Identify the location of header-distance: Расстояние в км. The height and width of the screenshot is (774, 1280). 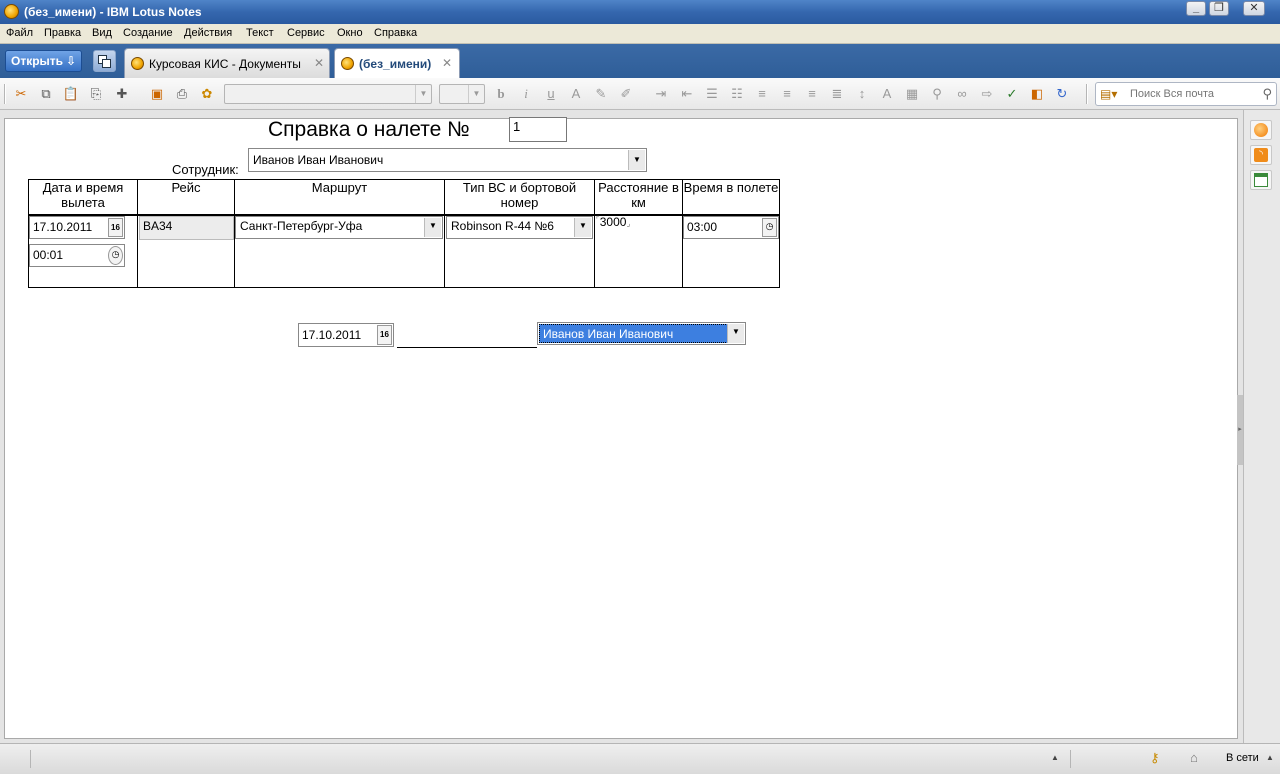
(638, 197).